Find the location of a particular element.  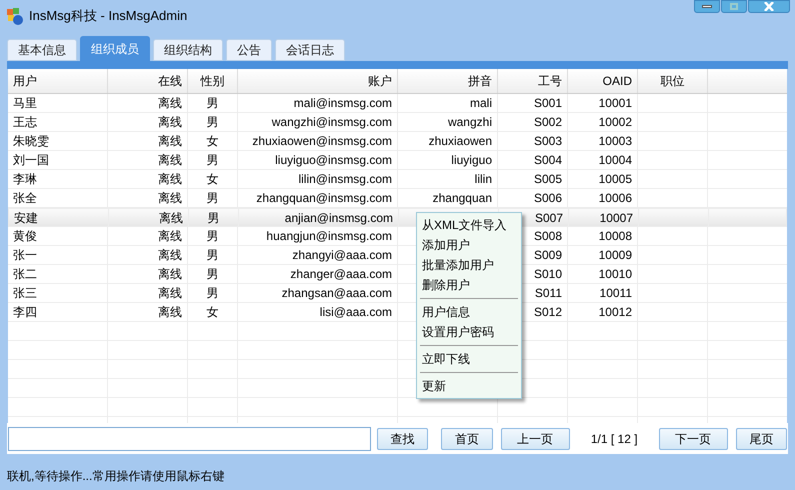

table-cell-text: zhangquan is located at coordinates (462, 198).